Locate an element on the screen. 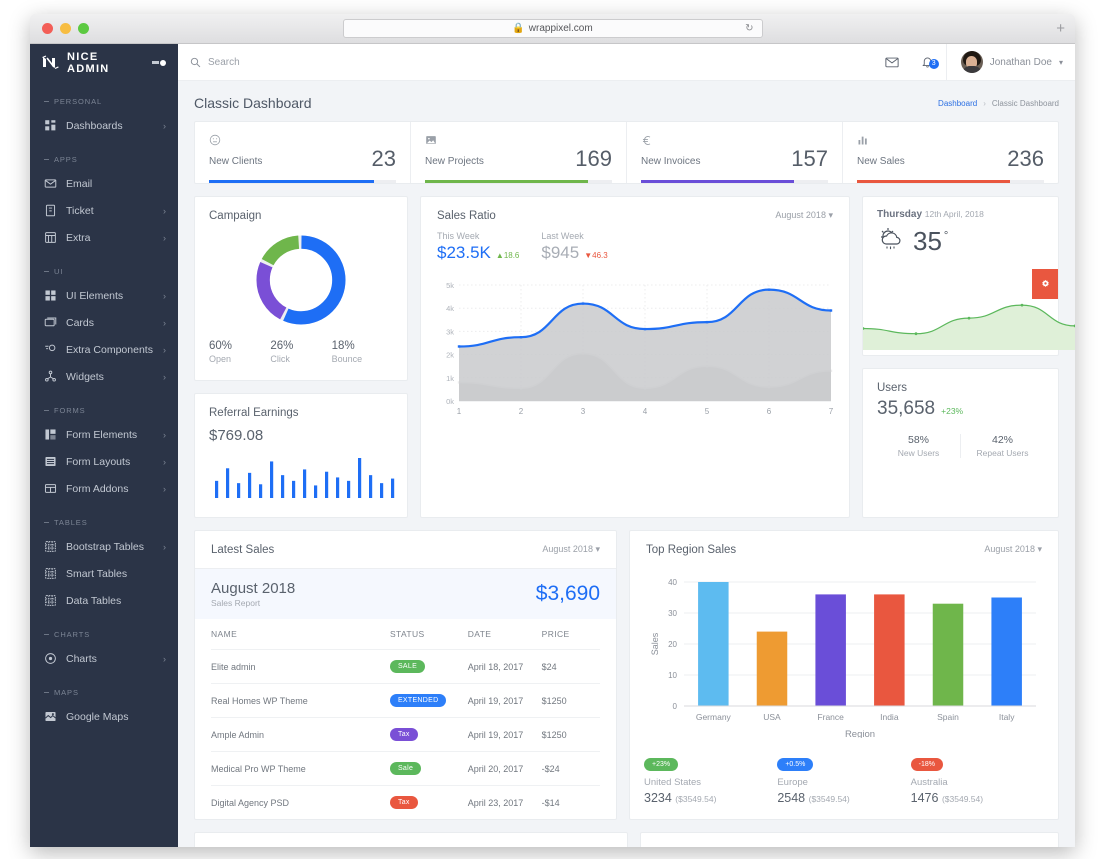 This screenshot has width=1100, height=859. browser-titlebar: 🔒 wrappixel.com ↻ + is located at coordinates (552, 29).